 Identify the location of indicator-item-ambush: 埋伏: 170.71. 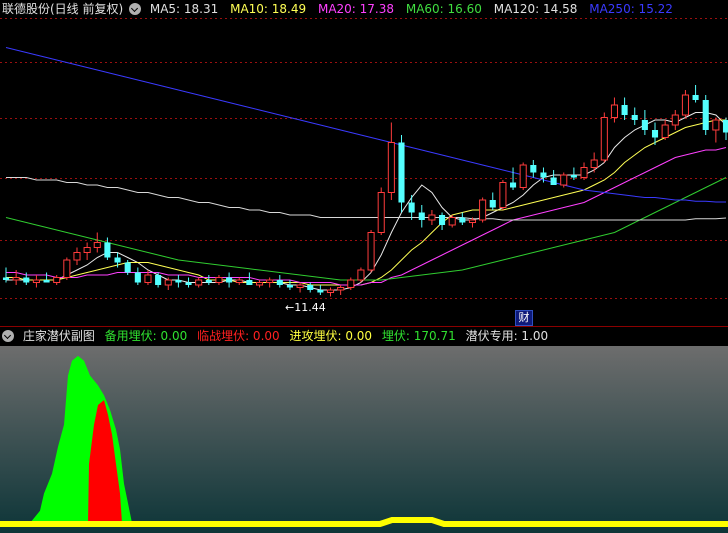
(418, 336).